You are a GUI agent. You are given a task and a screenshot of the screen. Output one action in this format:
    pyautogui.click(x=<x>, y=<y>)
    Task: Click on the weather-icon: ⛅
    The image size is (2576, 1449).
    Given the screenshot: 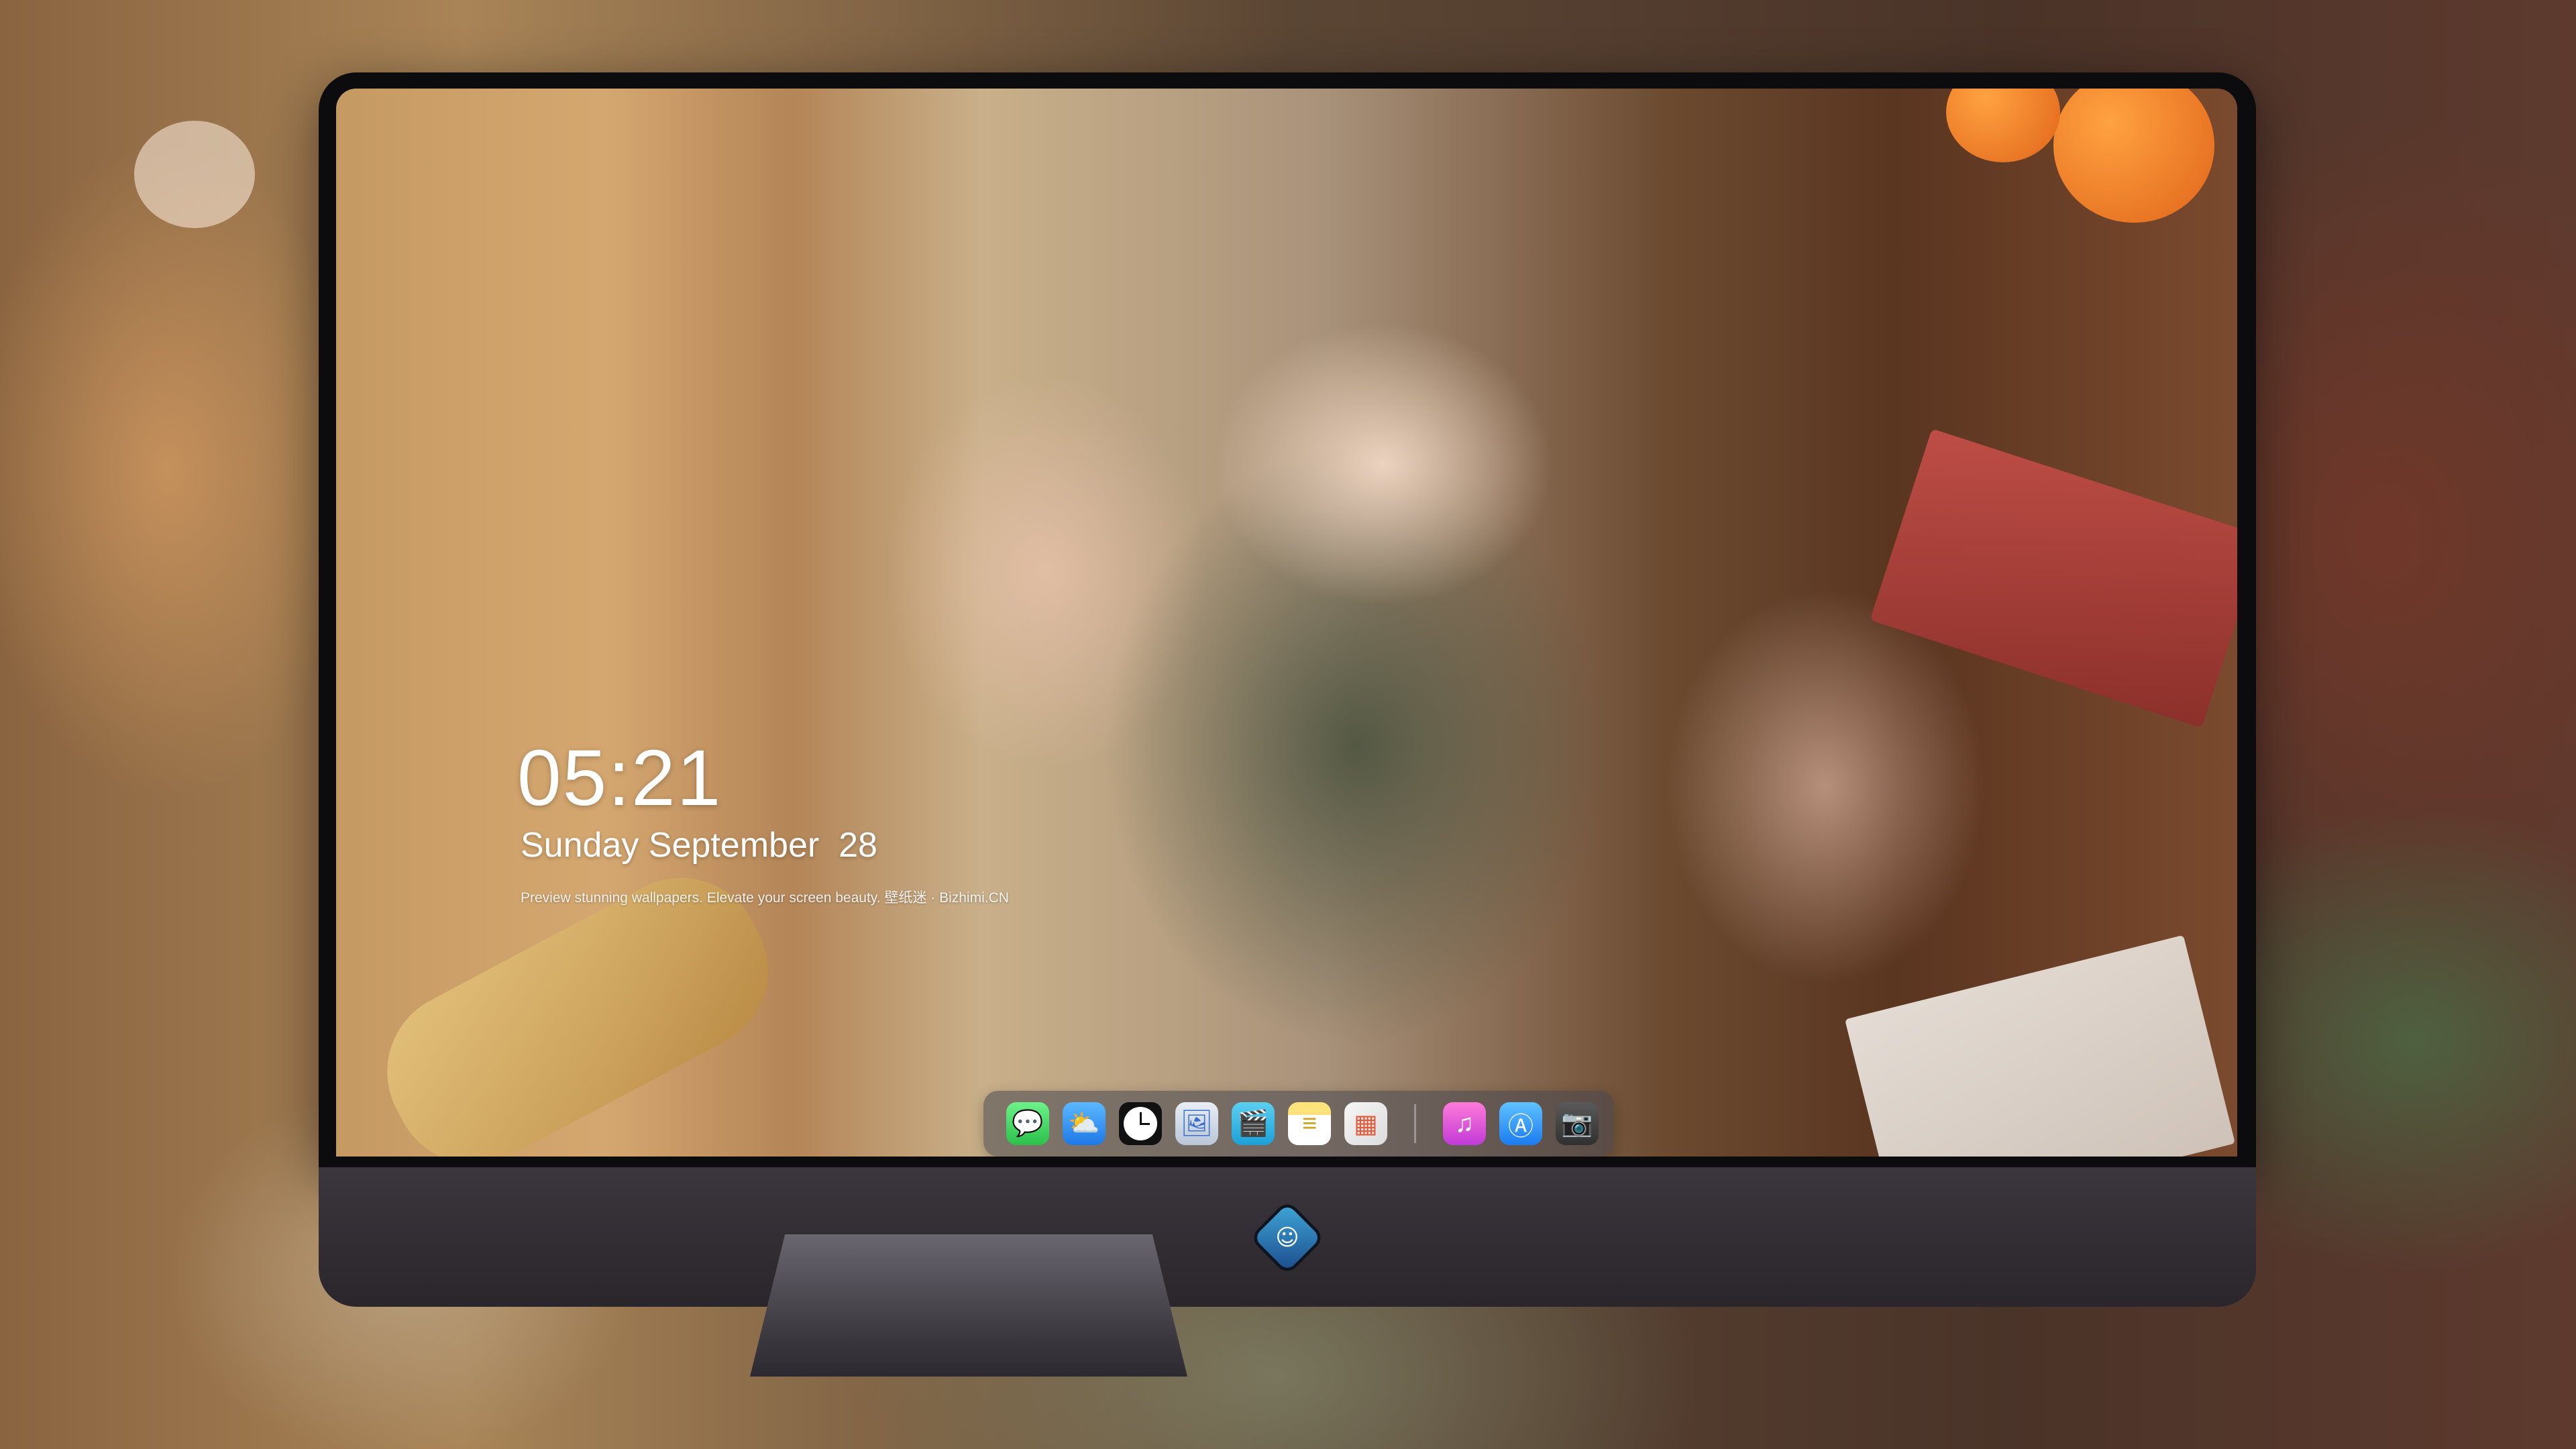 What is the action you would take?
    pyautogui.click(x=1084, y=1123)
    